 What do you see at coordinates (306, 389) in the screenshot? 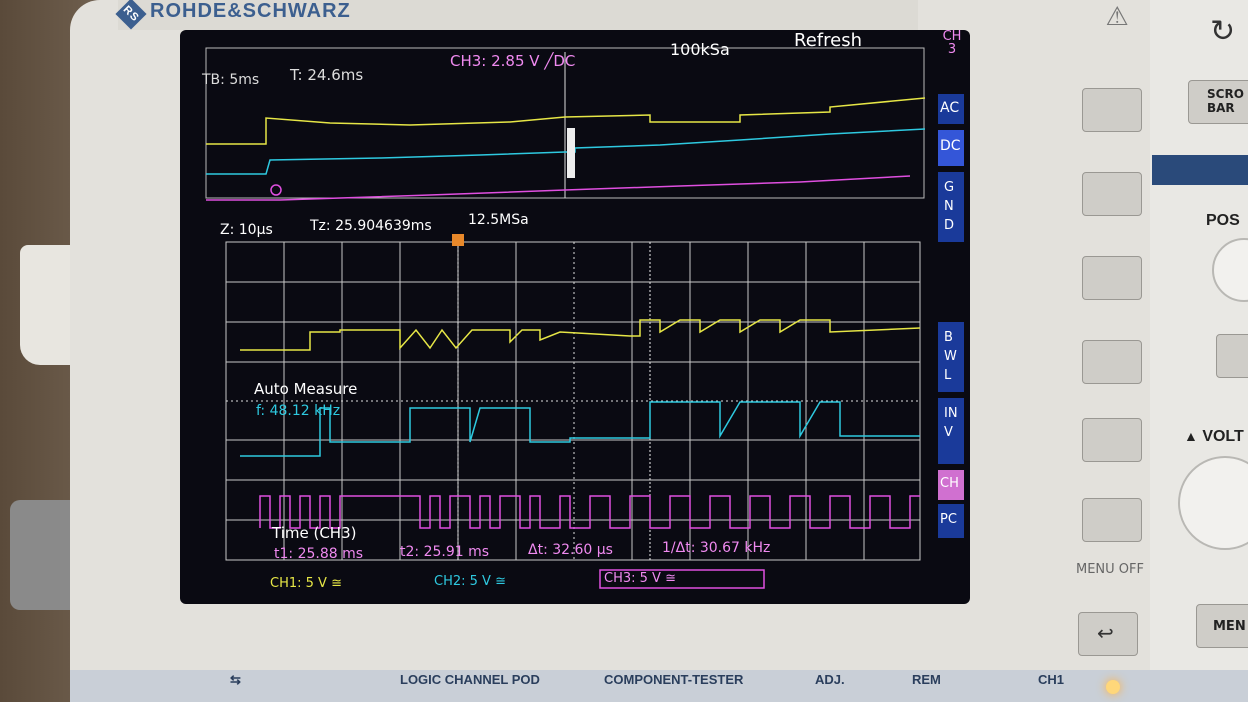
I see `auto-measure-title: Auto Measure` at bounding box center [306, 389].